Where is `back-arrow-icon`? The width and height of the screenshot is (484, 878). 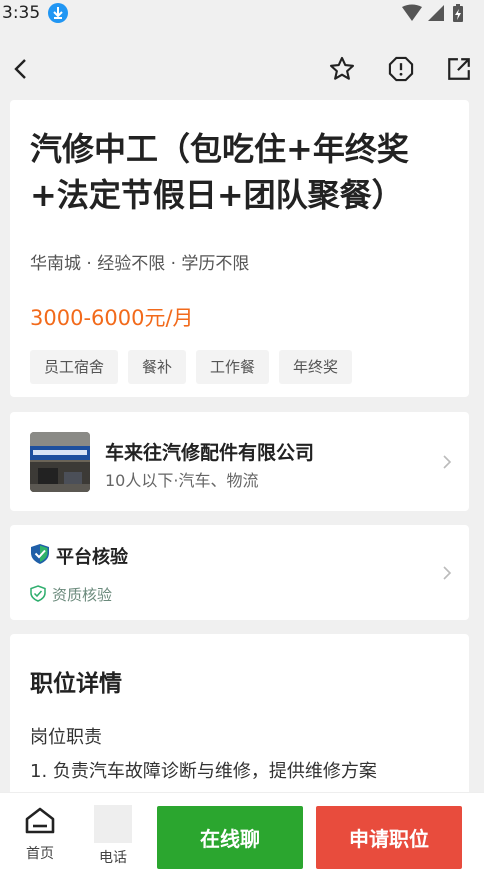
back-arrow-icon is located at coordinates (20, 69).